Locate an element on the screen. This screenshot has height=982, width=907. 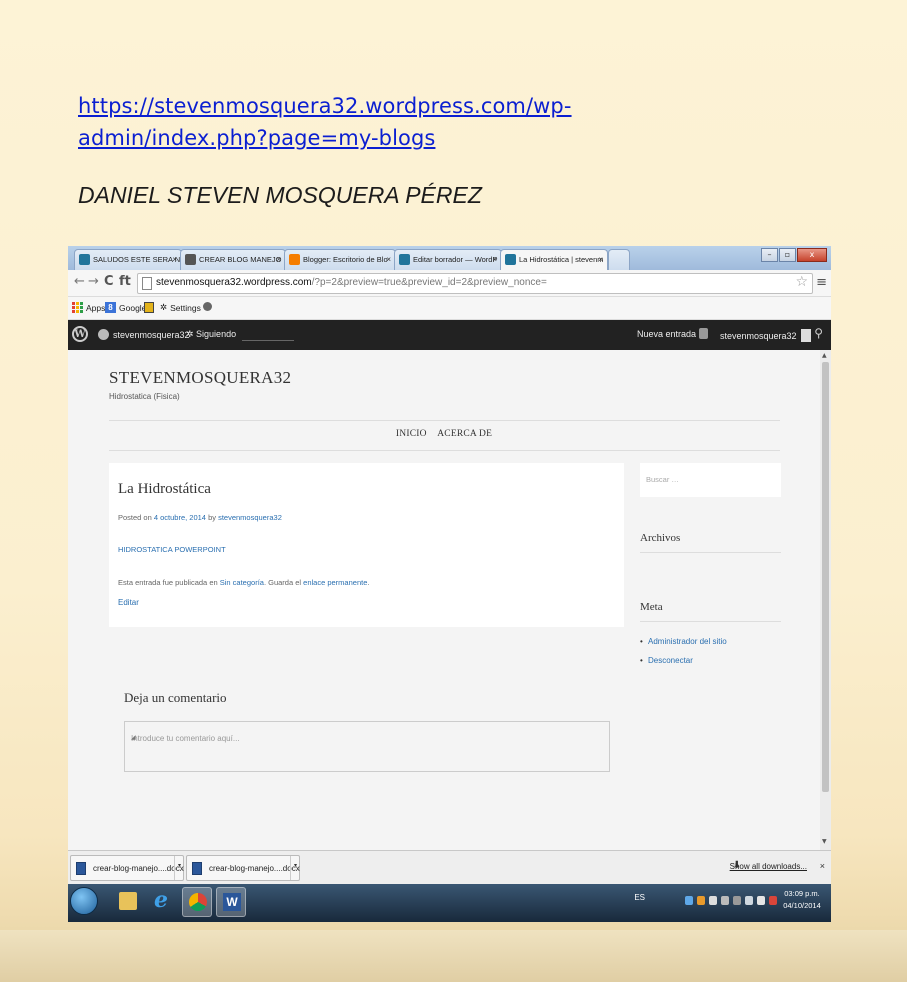
tab-la-hidrostatica: La Hidrostática | stevenm × is located at coordinates (554, 259).